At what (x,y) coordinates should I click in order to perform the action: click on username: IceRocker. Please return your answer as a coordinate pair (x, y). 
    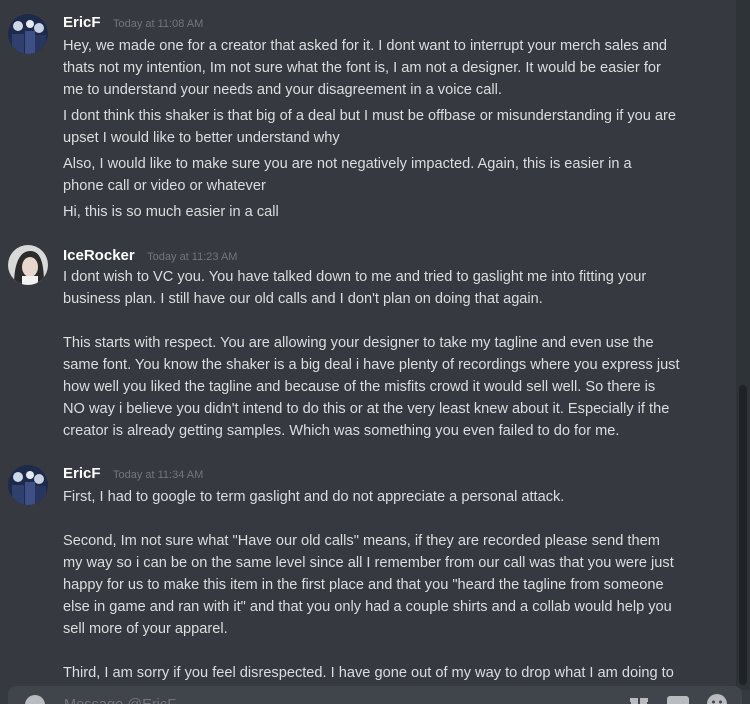
    Looking at the image, I should click on (99, 255).